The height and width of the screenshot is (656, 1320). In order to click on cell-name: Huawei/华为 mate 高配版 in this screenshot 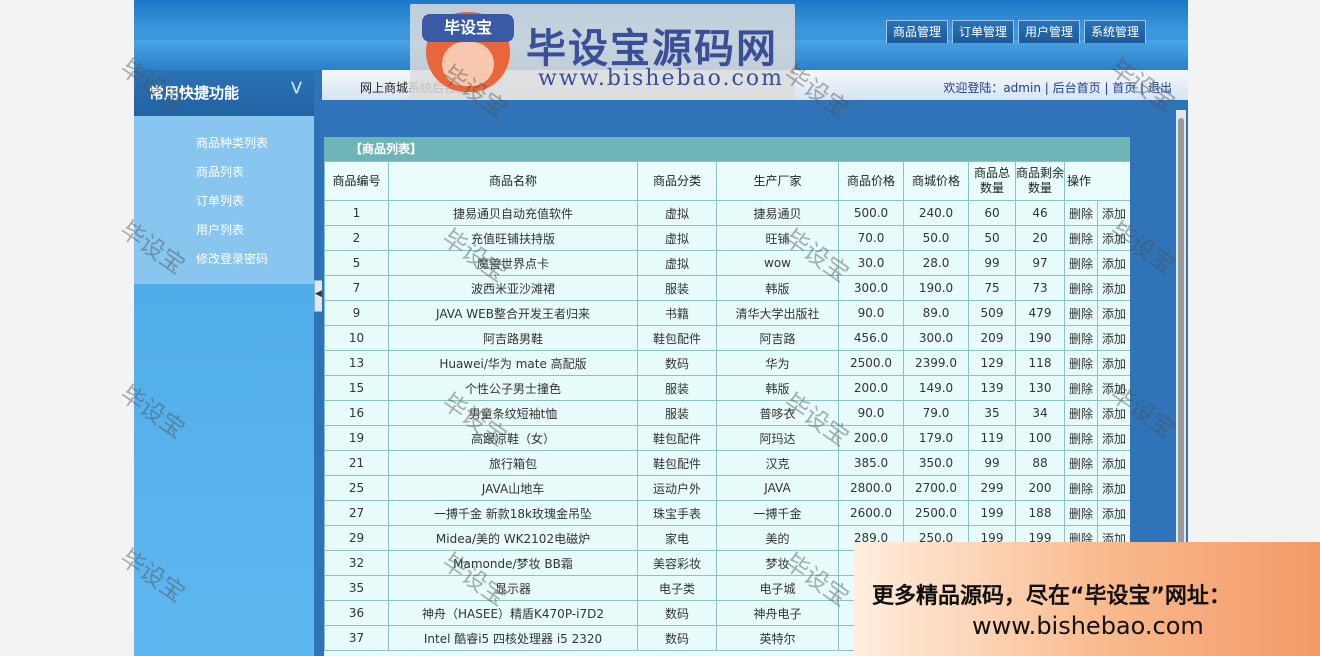, I will do `click(513, 363)`.